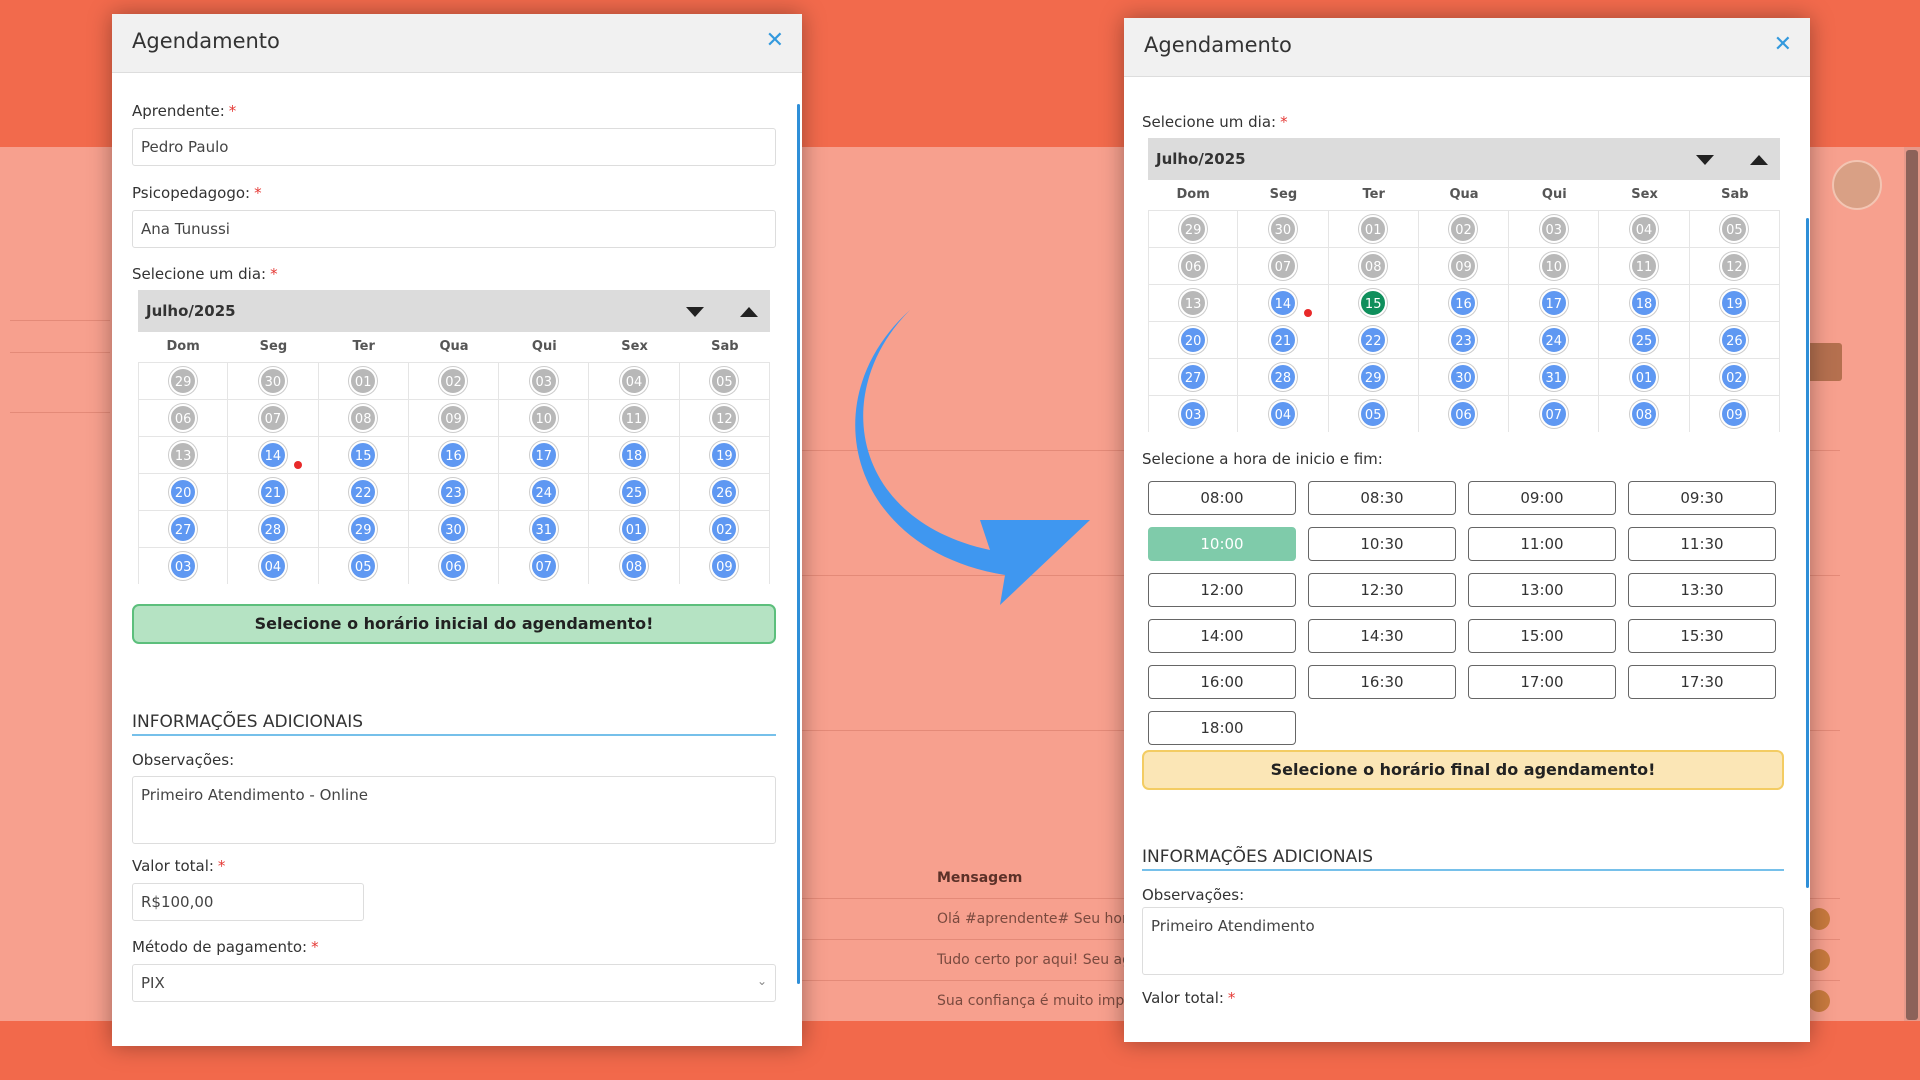  I want to click on time-slot-button: 10:30, so click(1382, 544).